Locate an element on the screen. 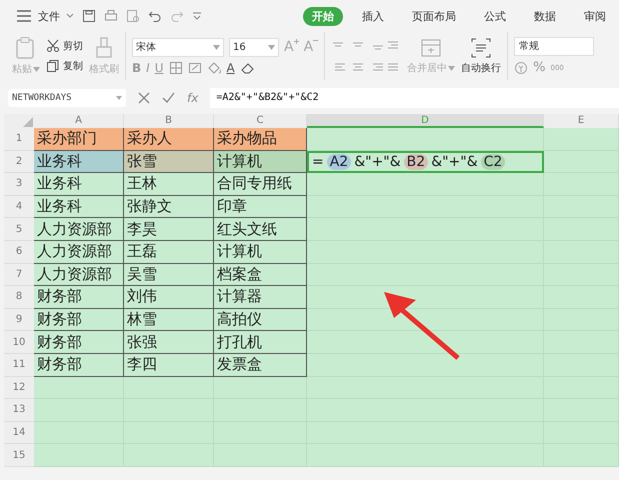 The width and height of the screenshot is (619, 480). undo-icon is located at coordinates (155, 16).